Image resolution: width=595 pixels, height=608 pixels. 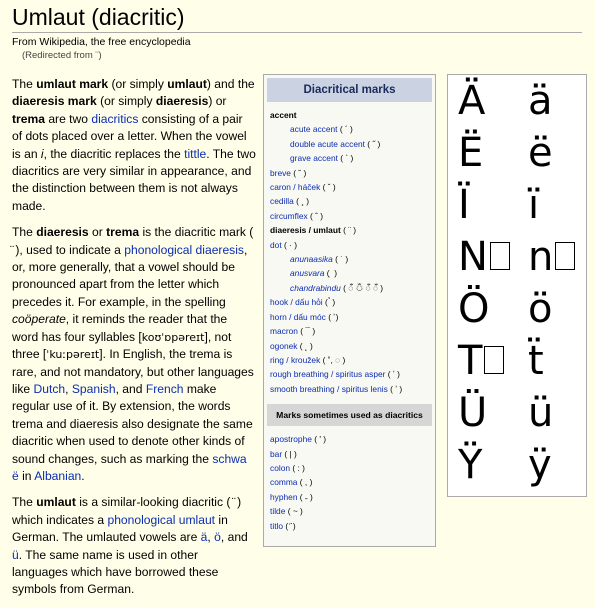 What do you see at coordinates (481, 361) in the screenshot?
I see `uppercase-letter: T` at bounding box center [481, 361].